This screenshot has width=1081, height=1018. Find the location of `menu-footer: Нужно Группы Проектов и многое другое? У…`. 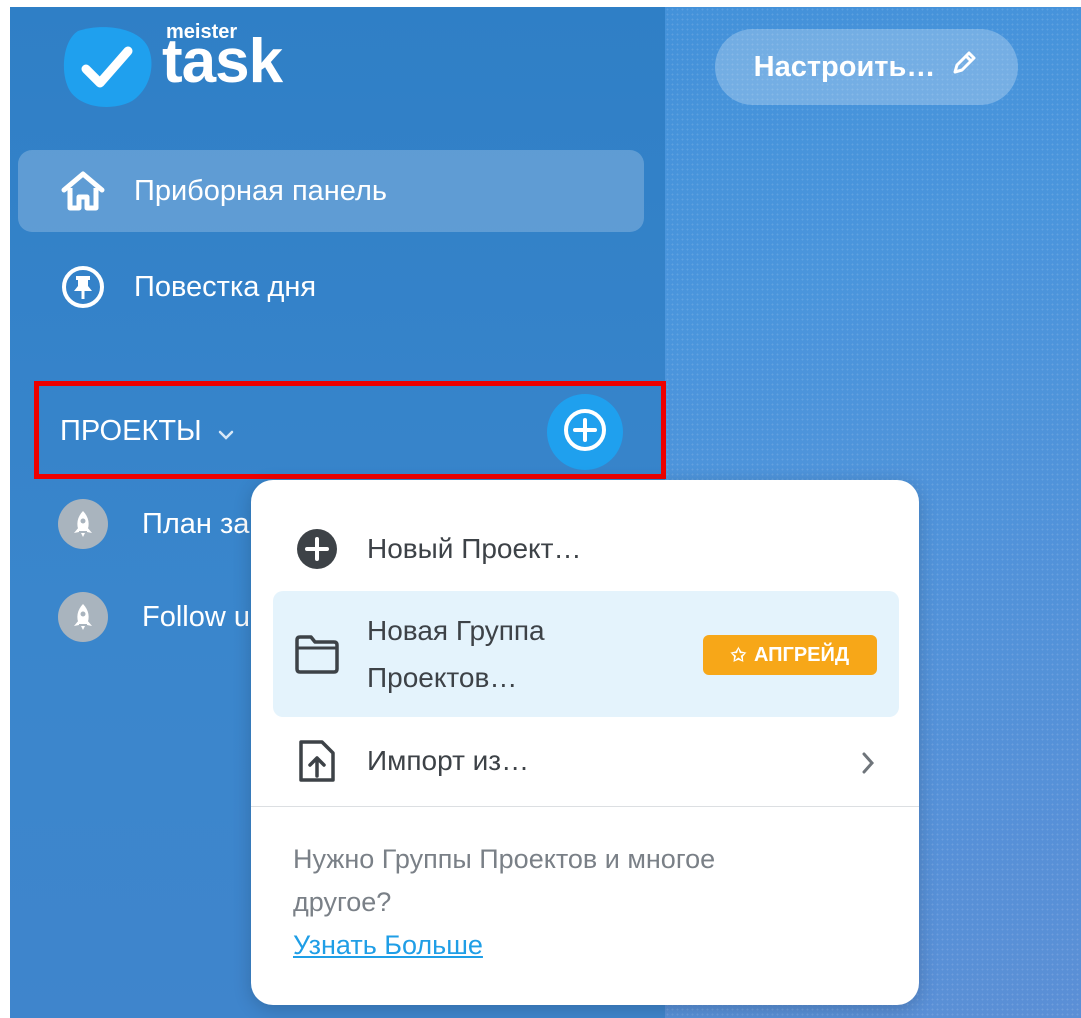

menu-footer: Нужно Группы Проектов и многое другое? У… is located at coordinates (573, 902).